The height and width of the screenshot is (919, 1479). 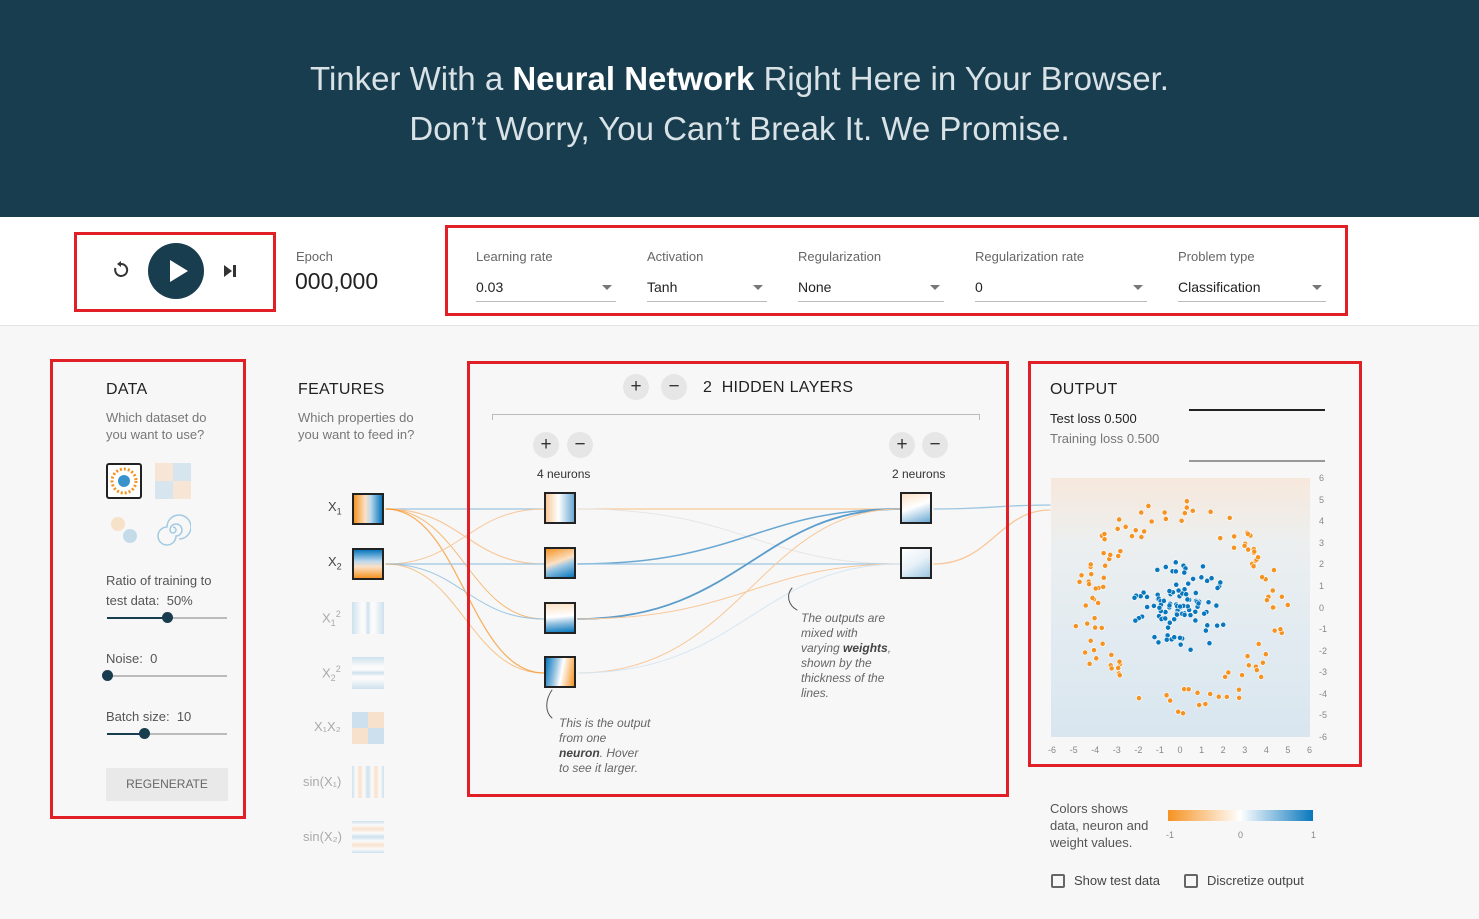 I want to click on hidden-layers-bracket, so click(x=736, y=417).